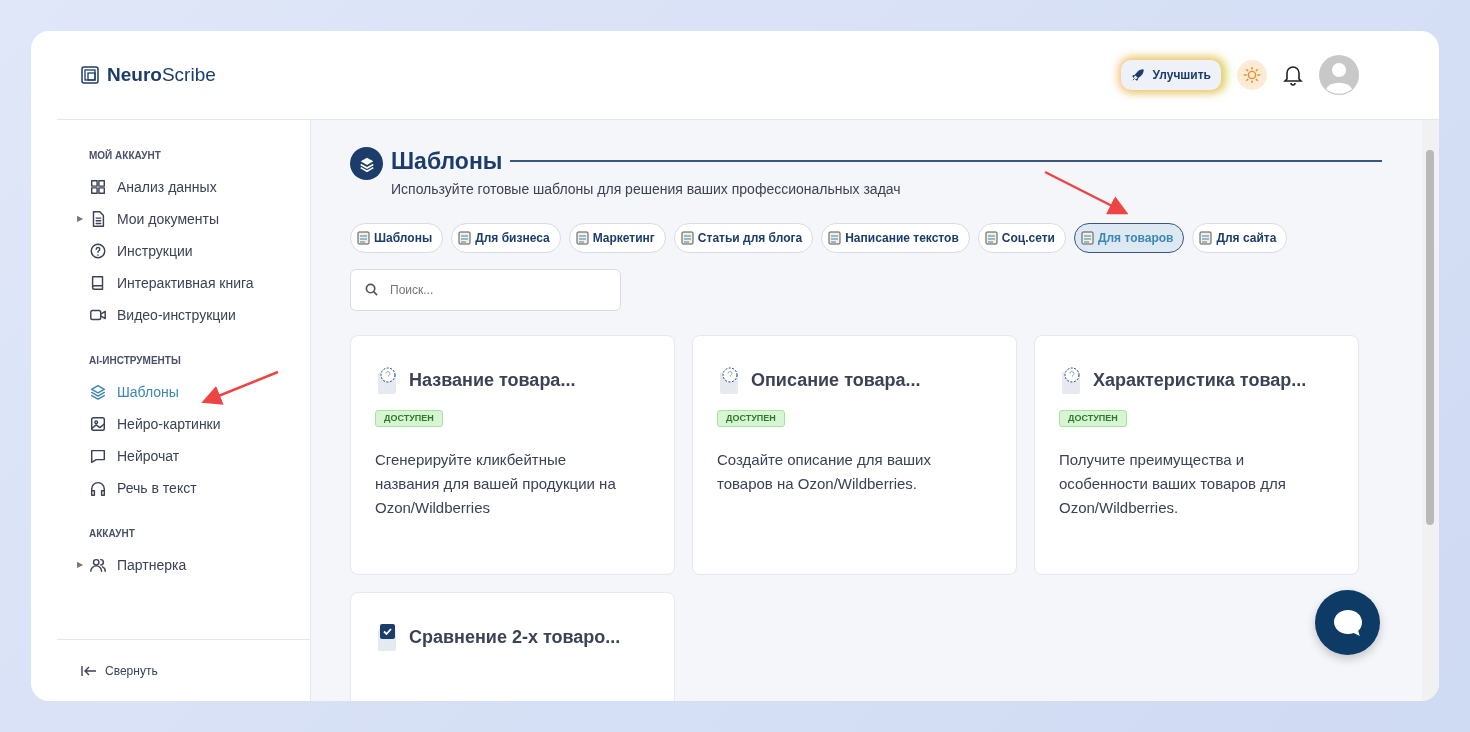  Describe the element at coordinates (98, 488) in the screenshot. I see `headphones-icon` at that location.